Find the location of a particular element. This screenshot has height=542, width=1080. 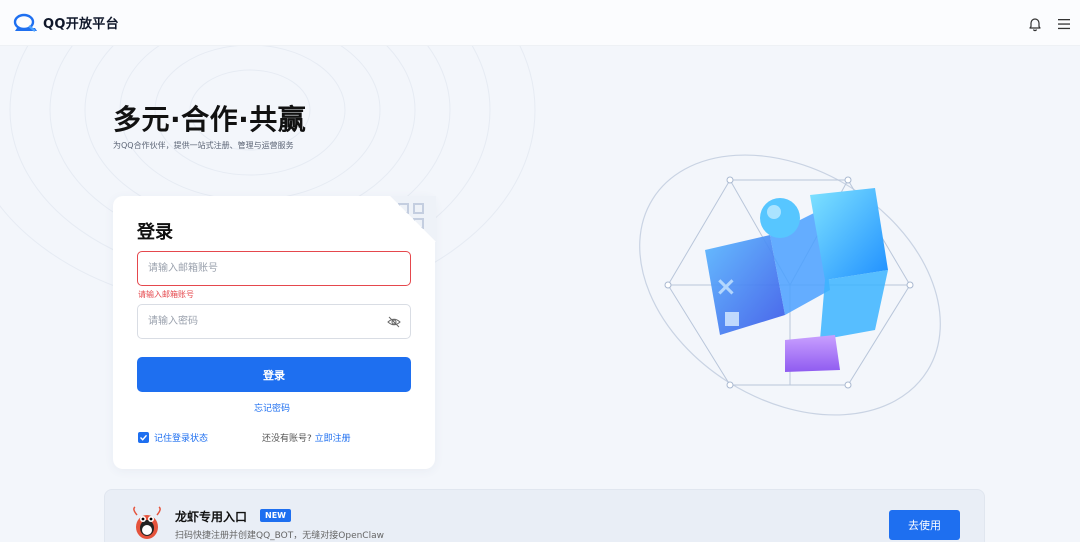

logo-text: QQ开放平台 is located at coordinates (81, 24).